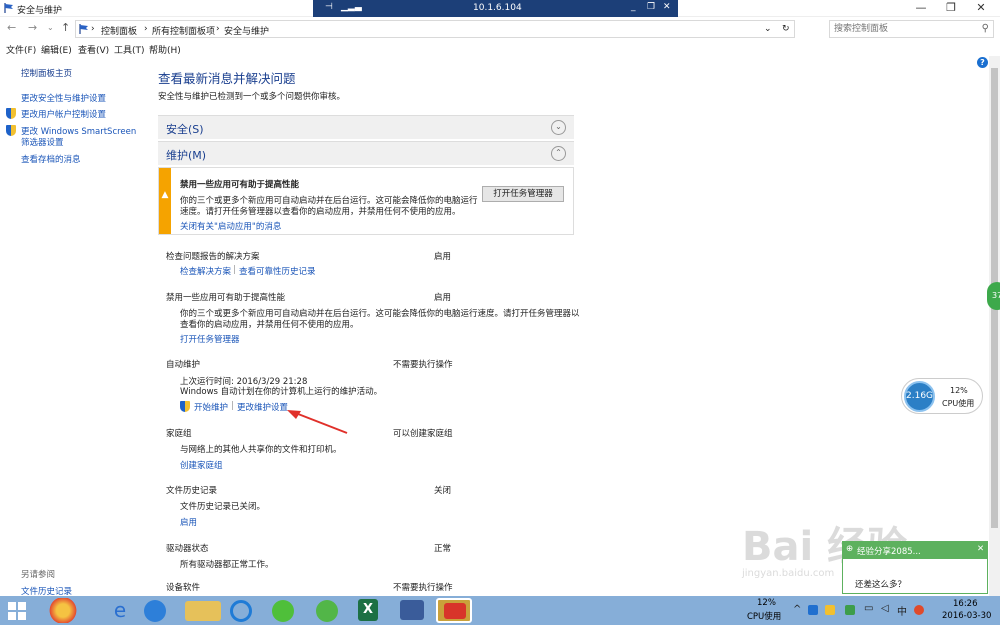  I want to click on remote-ip: 10.1.6.104, so click(497, 8).